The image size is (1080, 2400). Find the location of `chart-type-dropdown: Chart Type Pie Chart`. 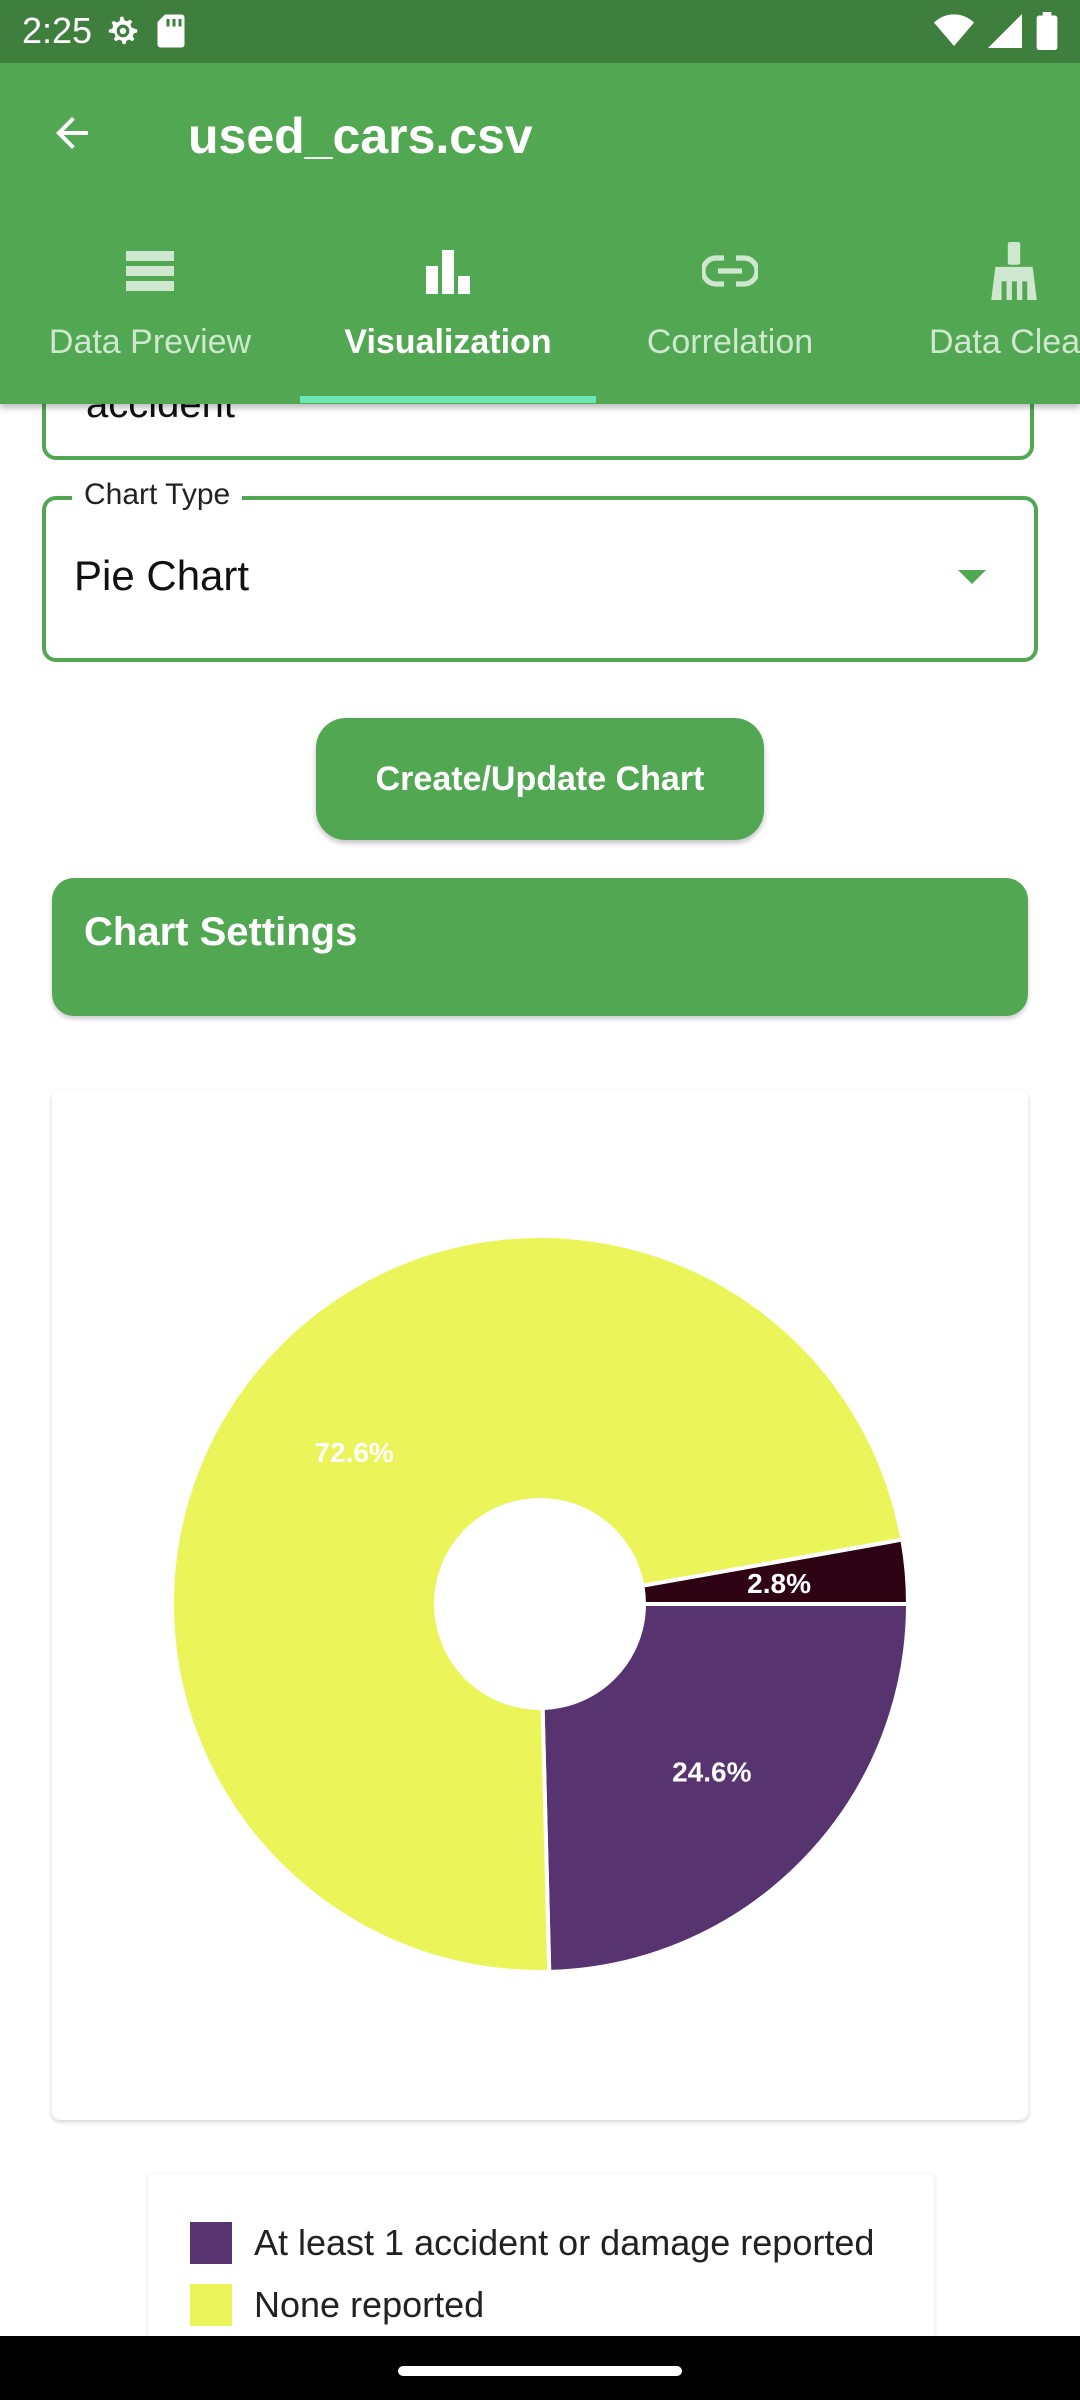

chart-type-dropdown: Chart Type Pie Chart is located at coordinates (540, 570).